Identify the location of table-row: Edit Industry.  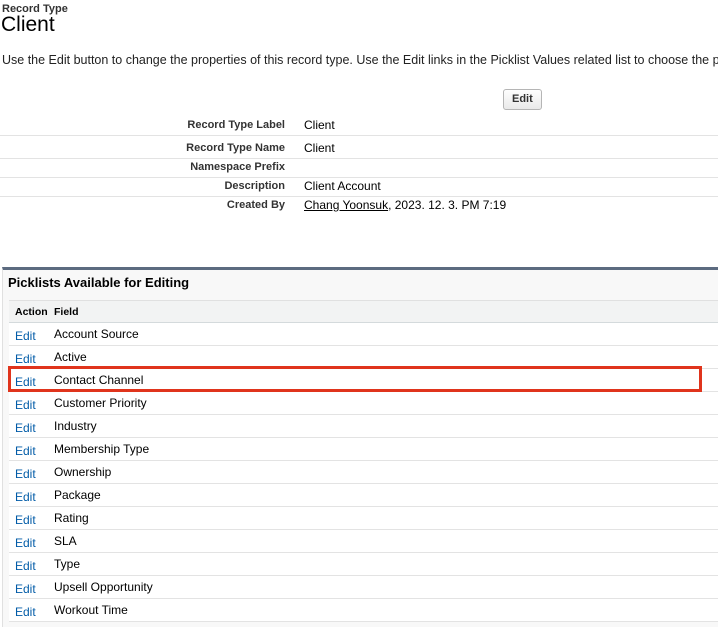
(363, 426).